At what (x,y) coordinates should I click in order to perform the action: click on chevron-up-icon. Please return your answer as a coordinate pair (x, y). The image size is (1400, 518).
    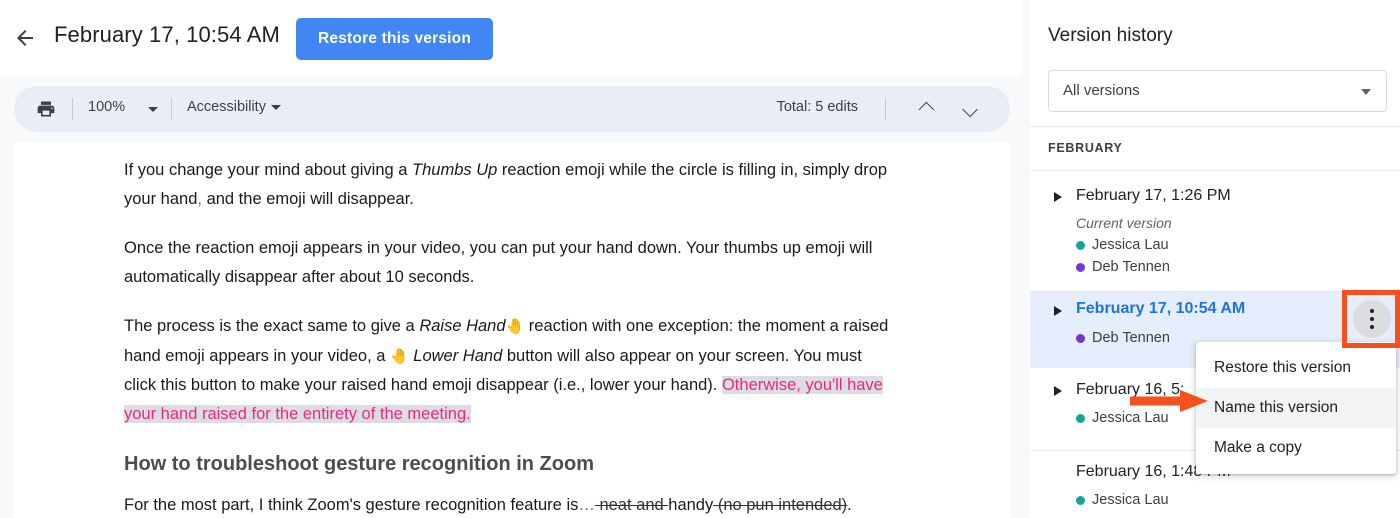
    Looking at the image, I should click on (923, 109).